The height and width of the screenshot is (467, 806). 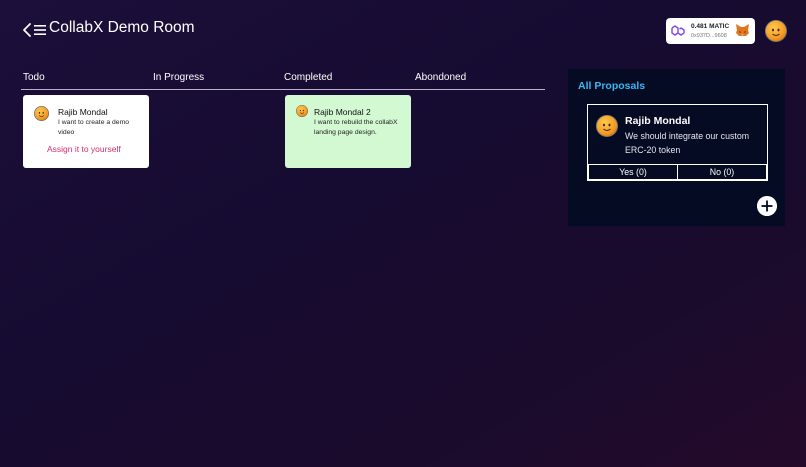 I want to click on vote-no-button: No (0), so click(x=721, y=172).